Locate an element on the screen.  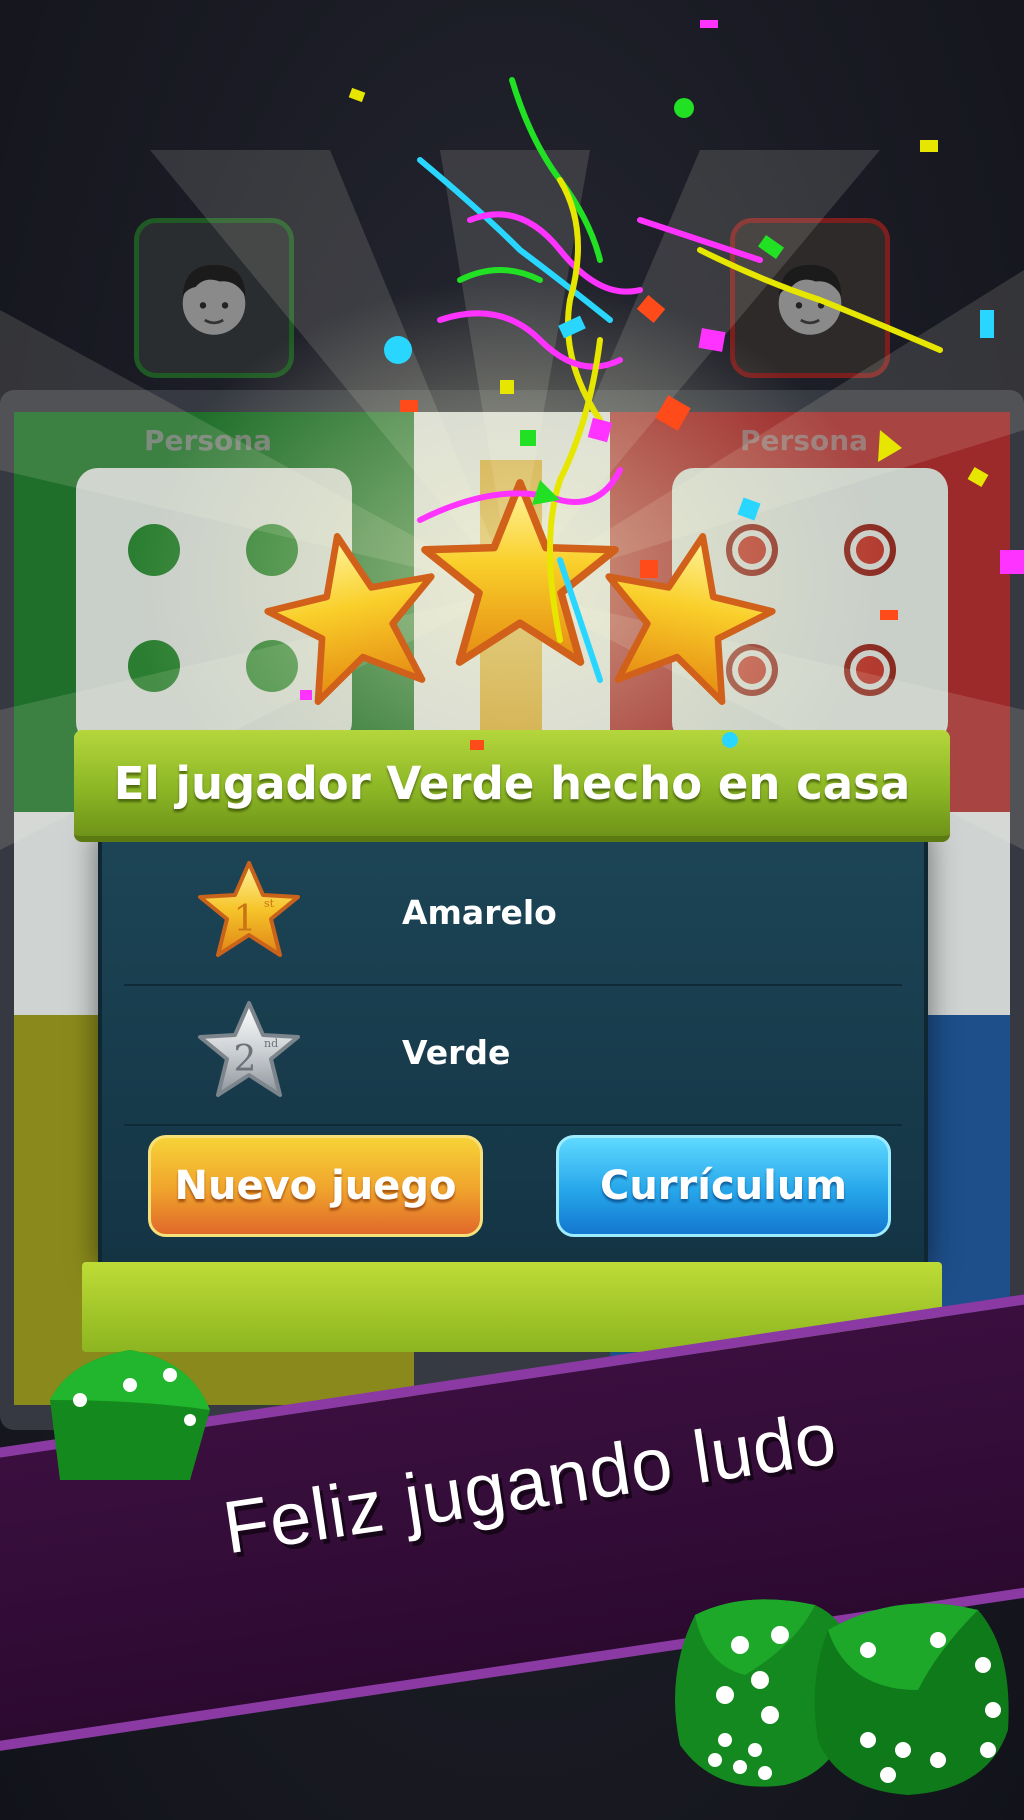
player-label-green: Persona is located at coordinates (208, 440).